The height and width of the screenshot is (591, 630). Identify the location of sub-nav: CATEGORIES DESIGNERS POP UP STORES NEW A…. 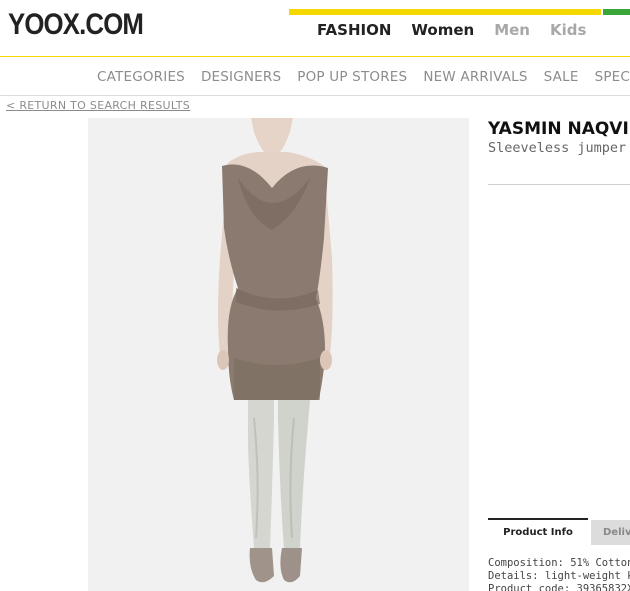
(363, 77).